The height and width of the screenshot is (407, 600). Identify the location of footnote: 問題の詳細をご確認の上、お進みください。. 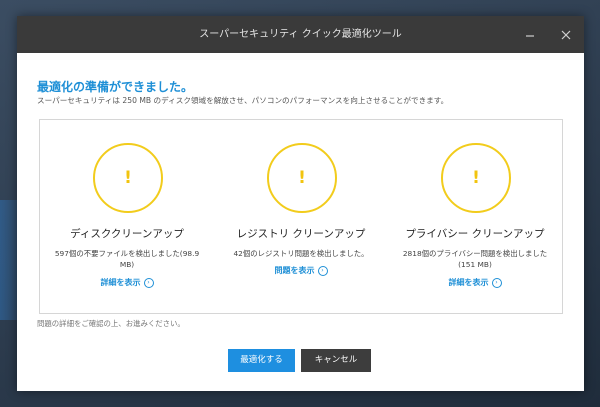
(111, 323).